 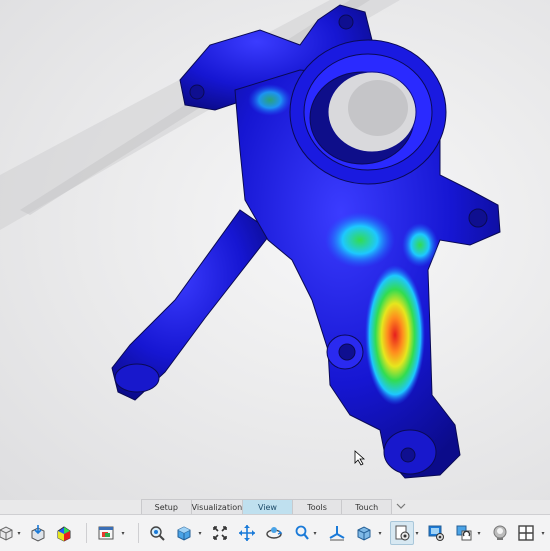 I want to click on section-settings-icon, so click(x=402, y=533).